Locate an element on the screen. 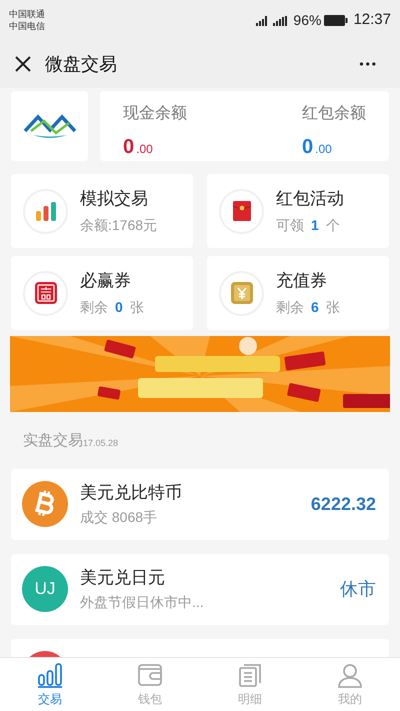 Image resolution: width=400 pixels, height=711 pixels. page-title: 微盘交易 is located at coordinates (81, 64).